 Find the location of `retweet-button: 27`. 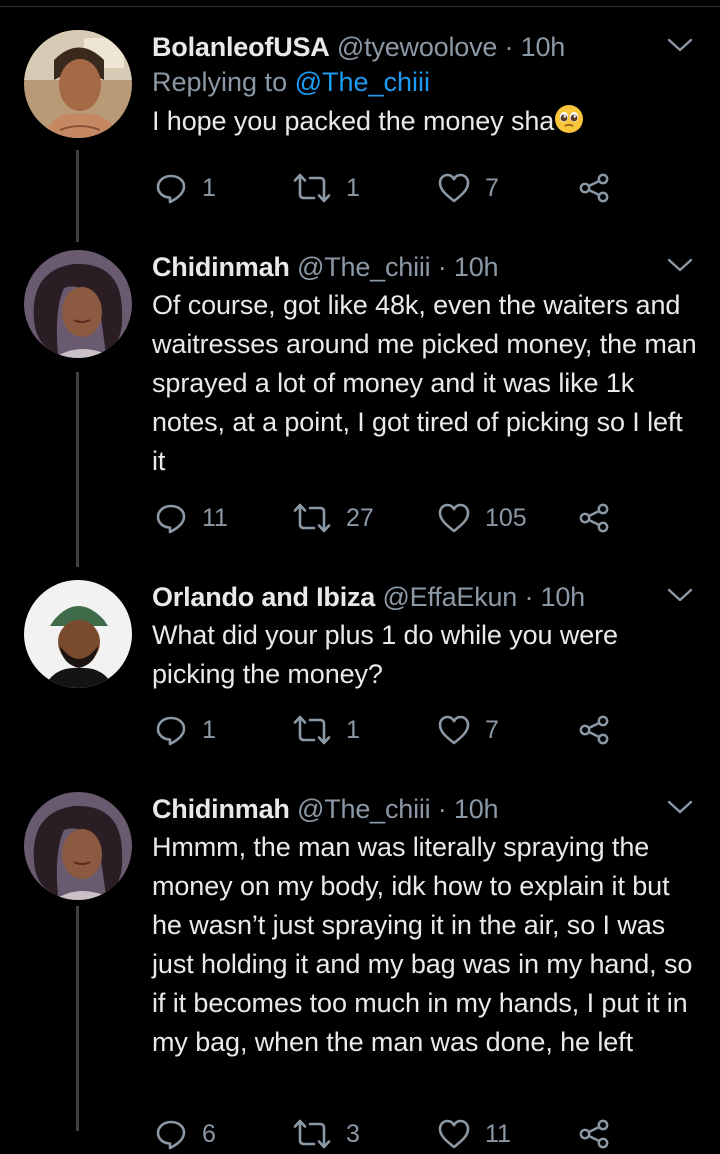

retweet-button: 27 is located at coordinates (333, 518).